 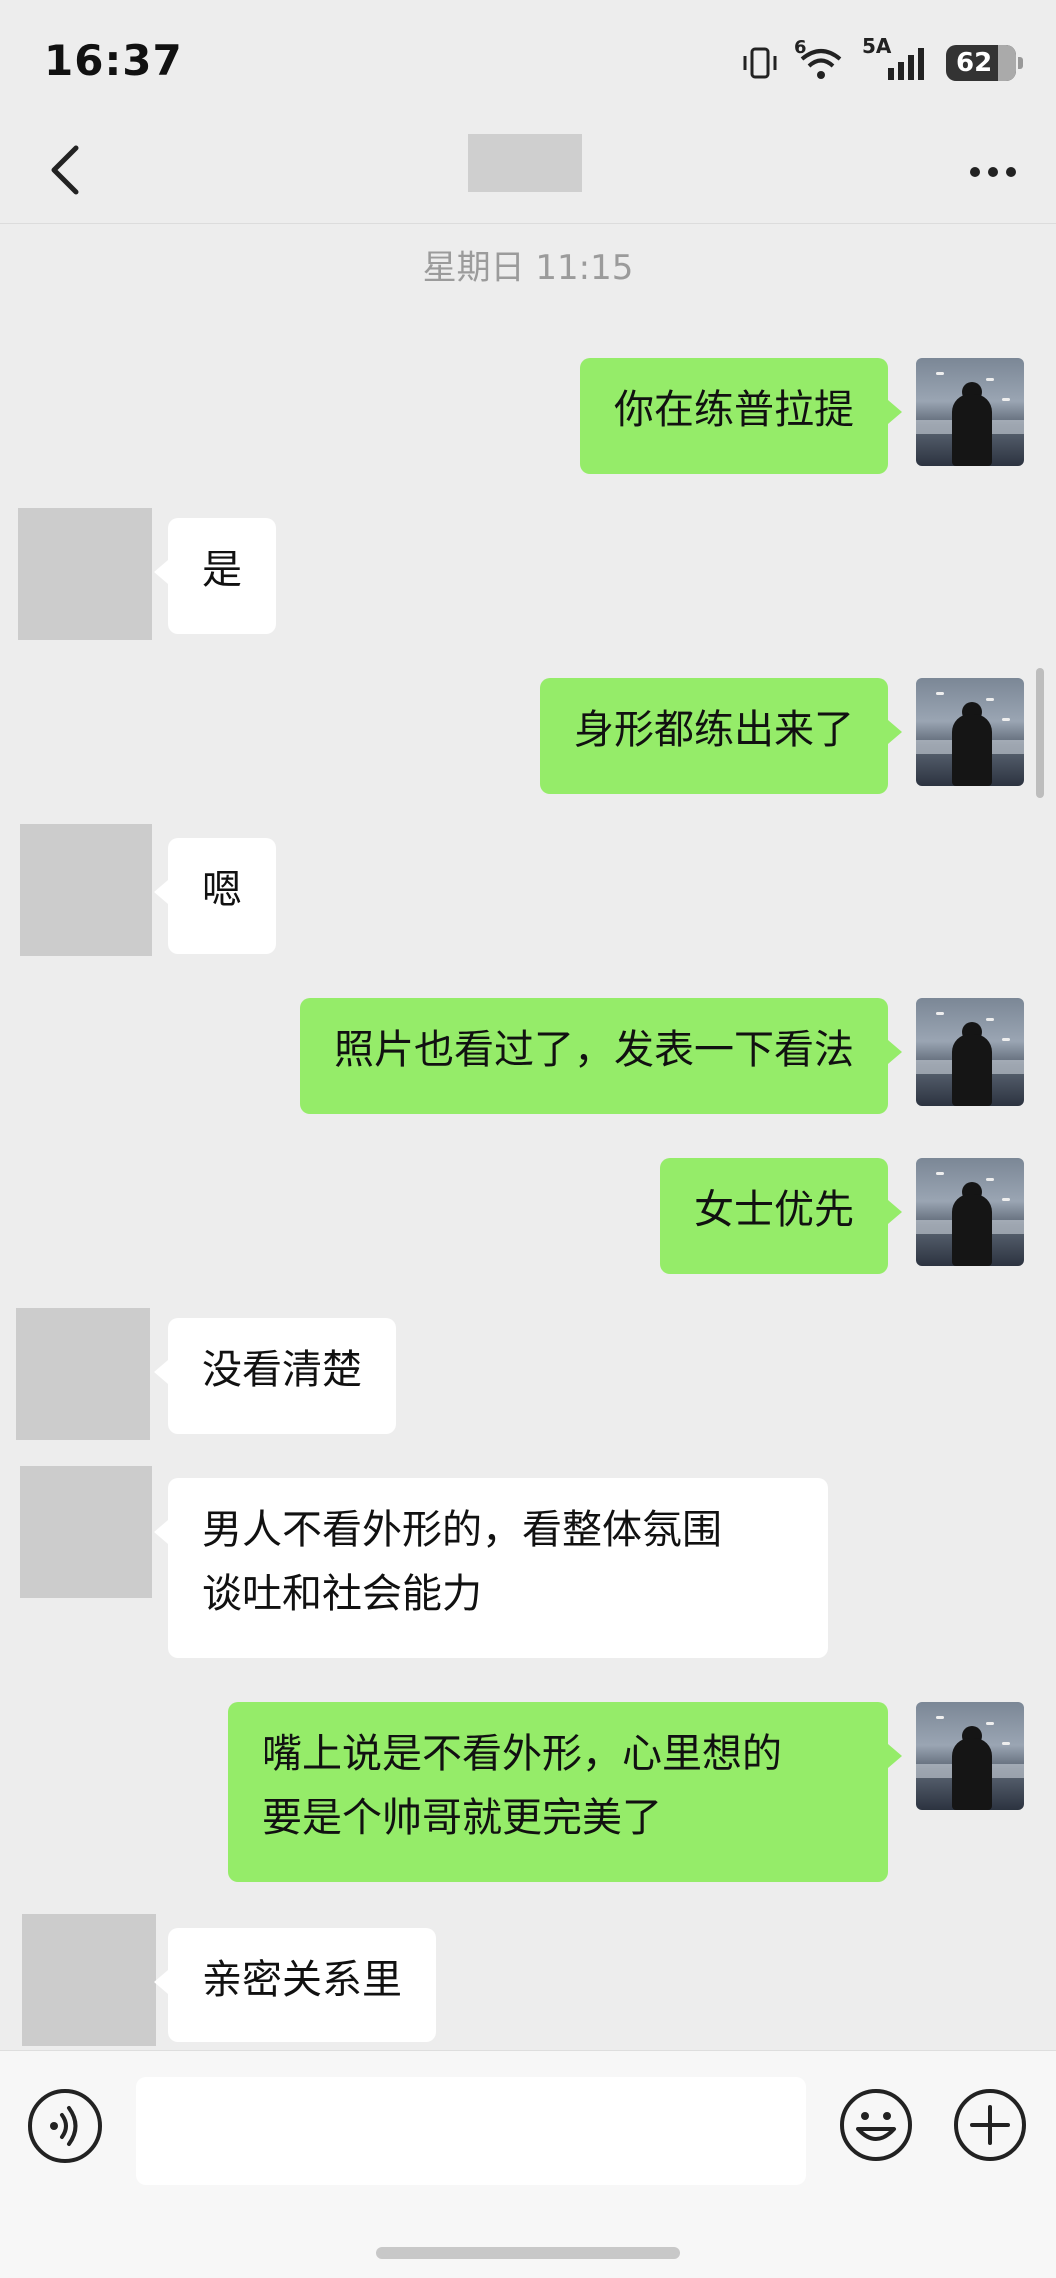 What do you see at coordinates (721, 736) in the screenshot?
I see `message-bubble-outgoing: 身形都练出来了` at bounding box center [721, 736].